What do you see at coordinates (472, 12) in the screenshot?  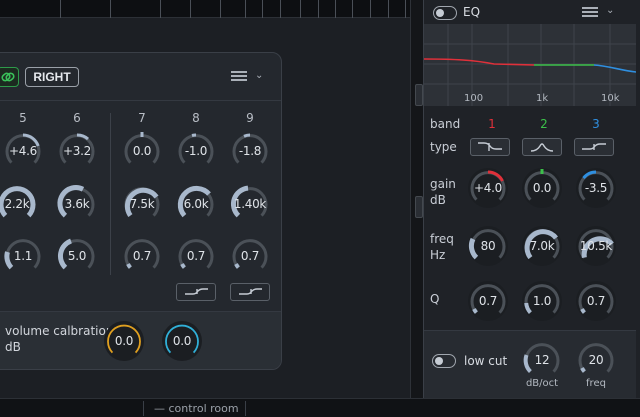 I see `eq-title: EQ` at bounding box center [472, 12].